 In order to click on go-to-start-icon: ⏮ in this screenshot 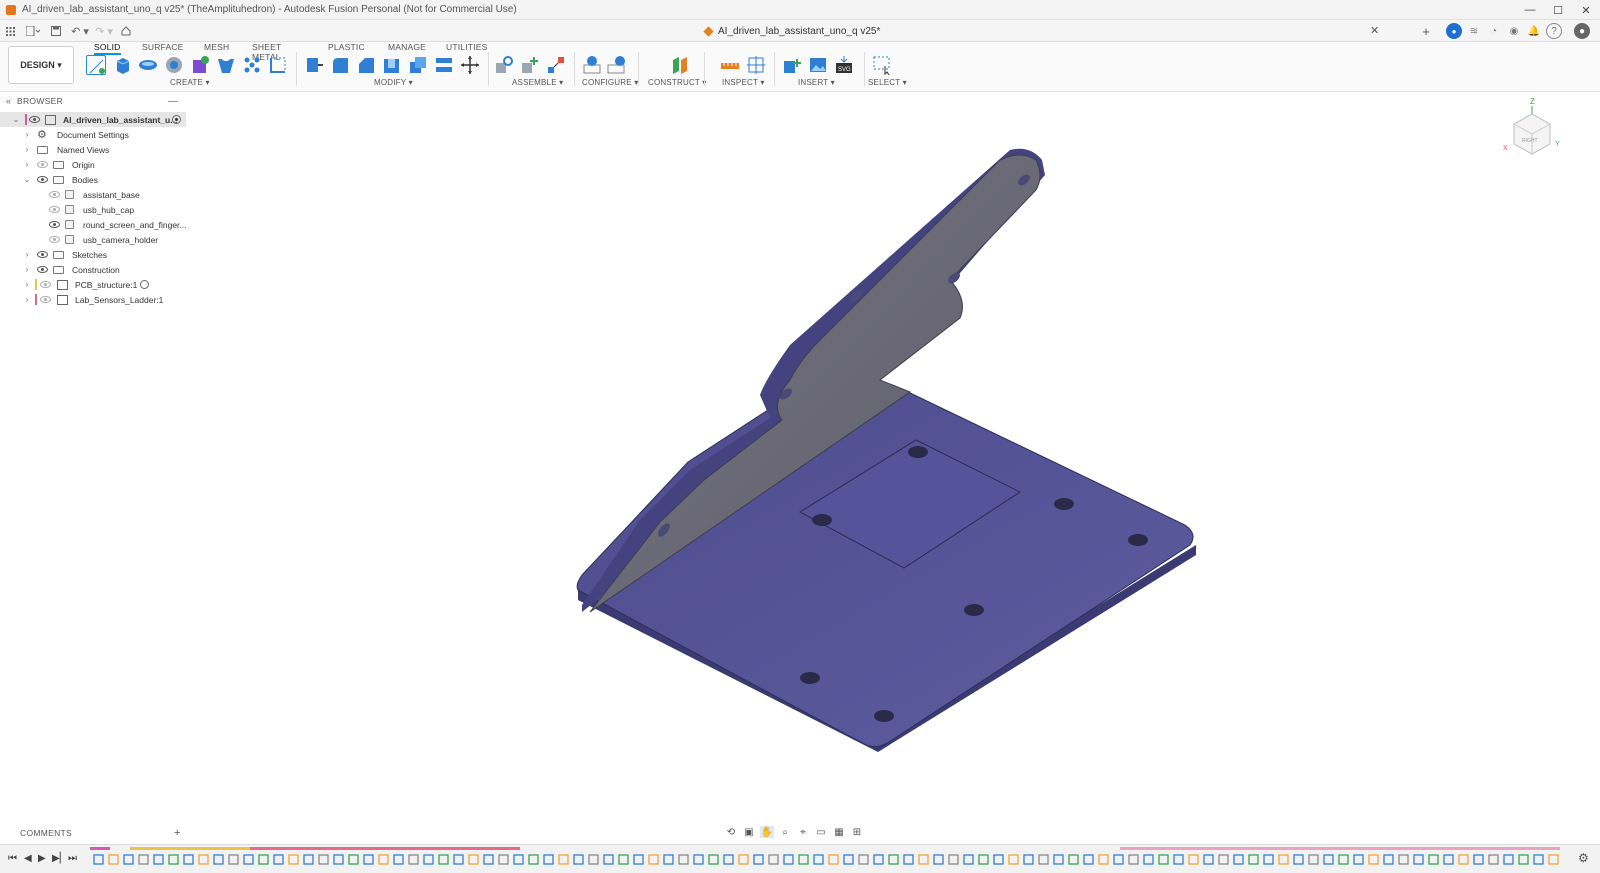, I will do `click(12, 858)`.